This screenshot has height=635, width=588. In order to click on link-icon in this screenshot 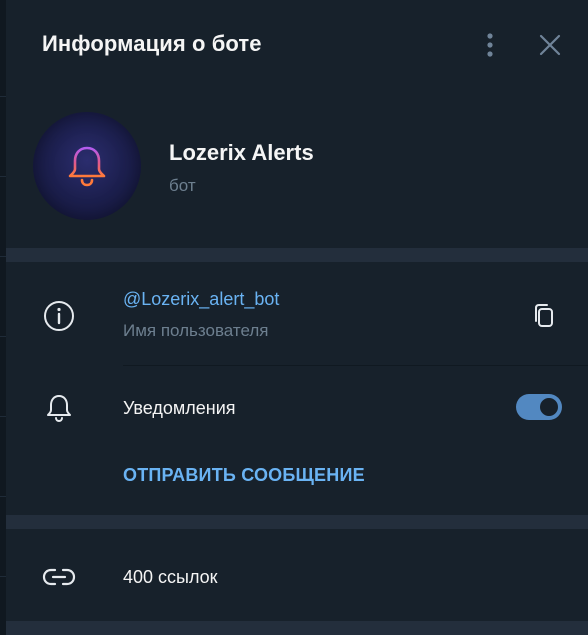, I will do `click(59, 577)`.